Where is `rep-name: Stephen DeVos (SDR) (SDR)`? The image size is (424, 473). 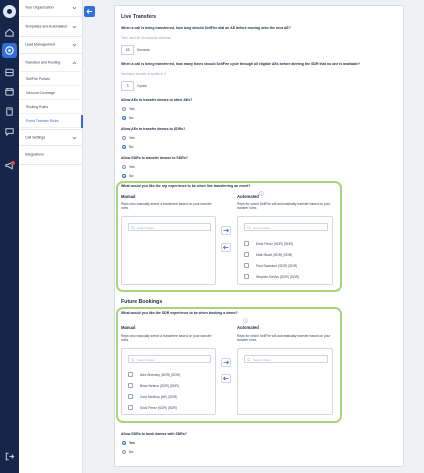
rep-name: Stephen DeVos (SDR) (SDR) is located at coordinates (278, 276).